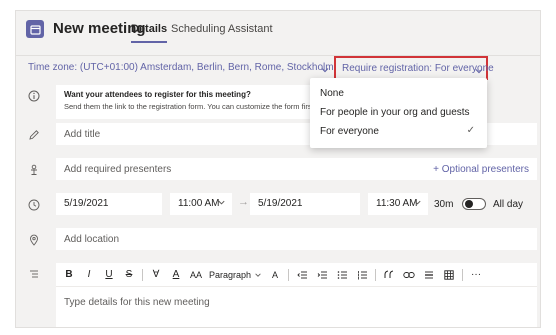  I want to click on text-lines-icon, so click(34, 274).